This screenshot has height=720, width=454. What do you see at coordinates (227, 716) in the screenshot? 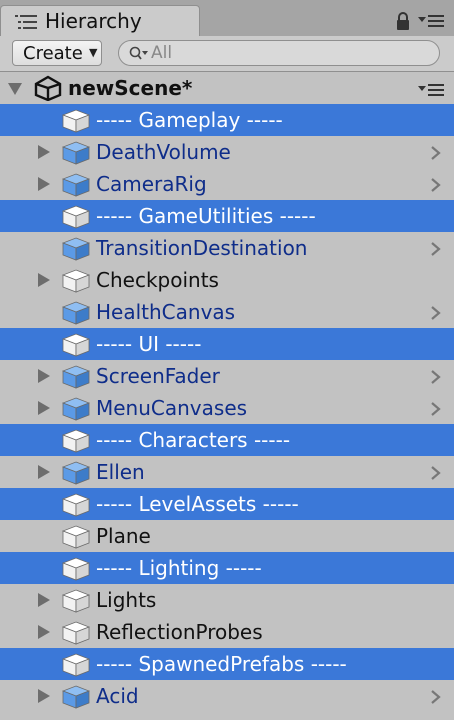
I see `panel-bottom` at bounding box center [227, 716].